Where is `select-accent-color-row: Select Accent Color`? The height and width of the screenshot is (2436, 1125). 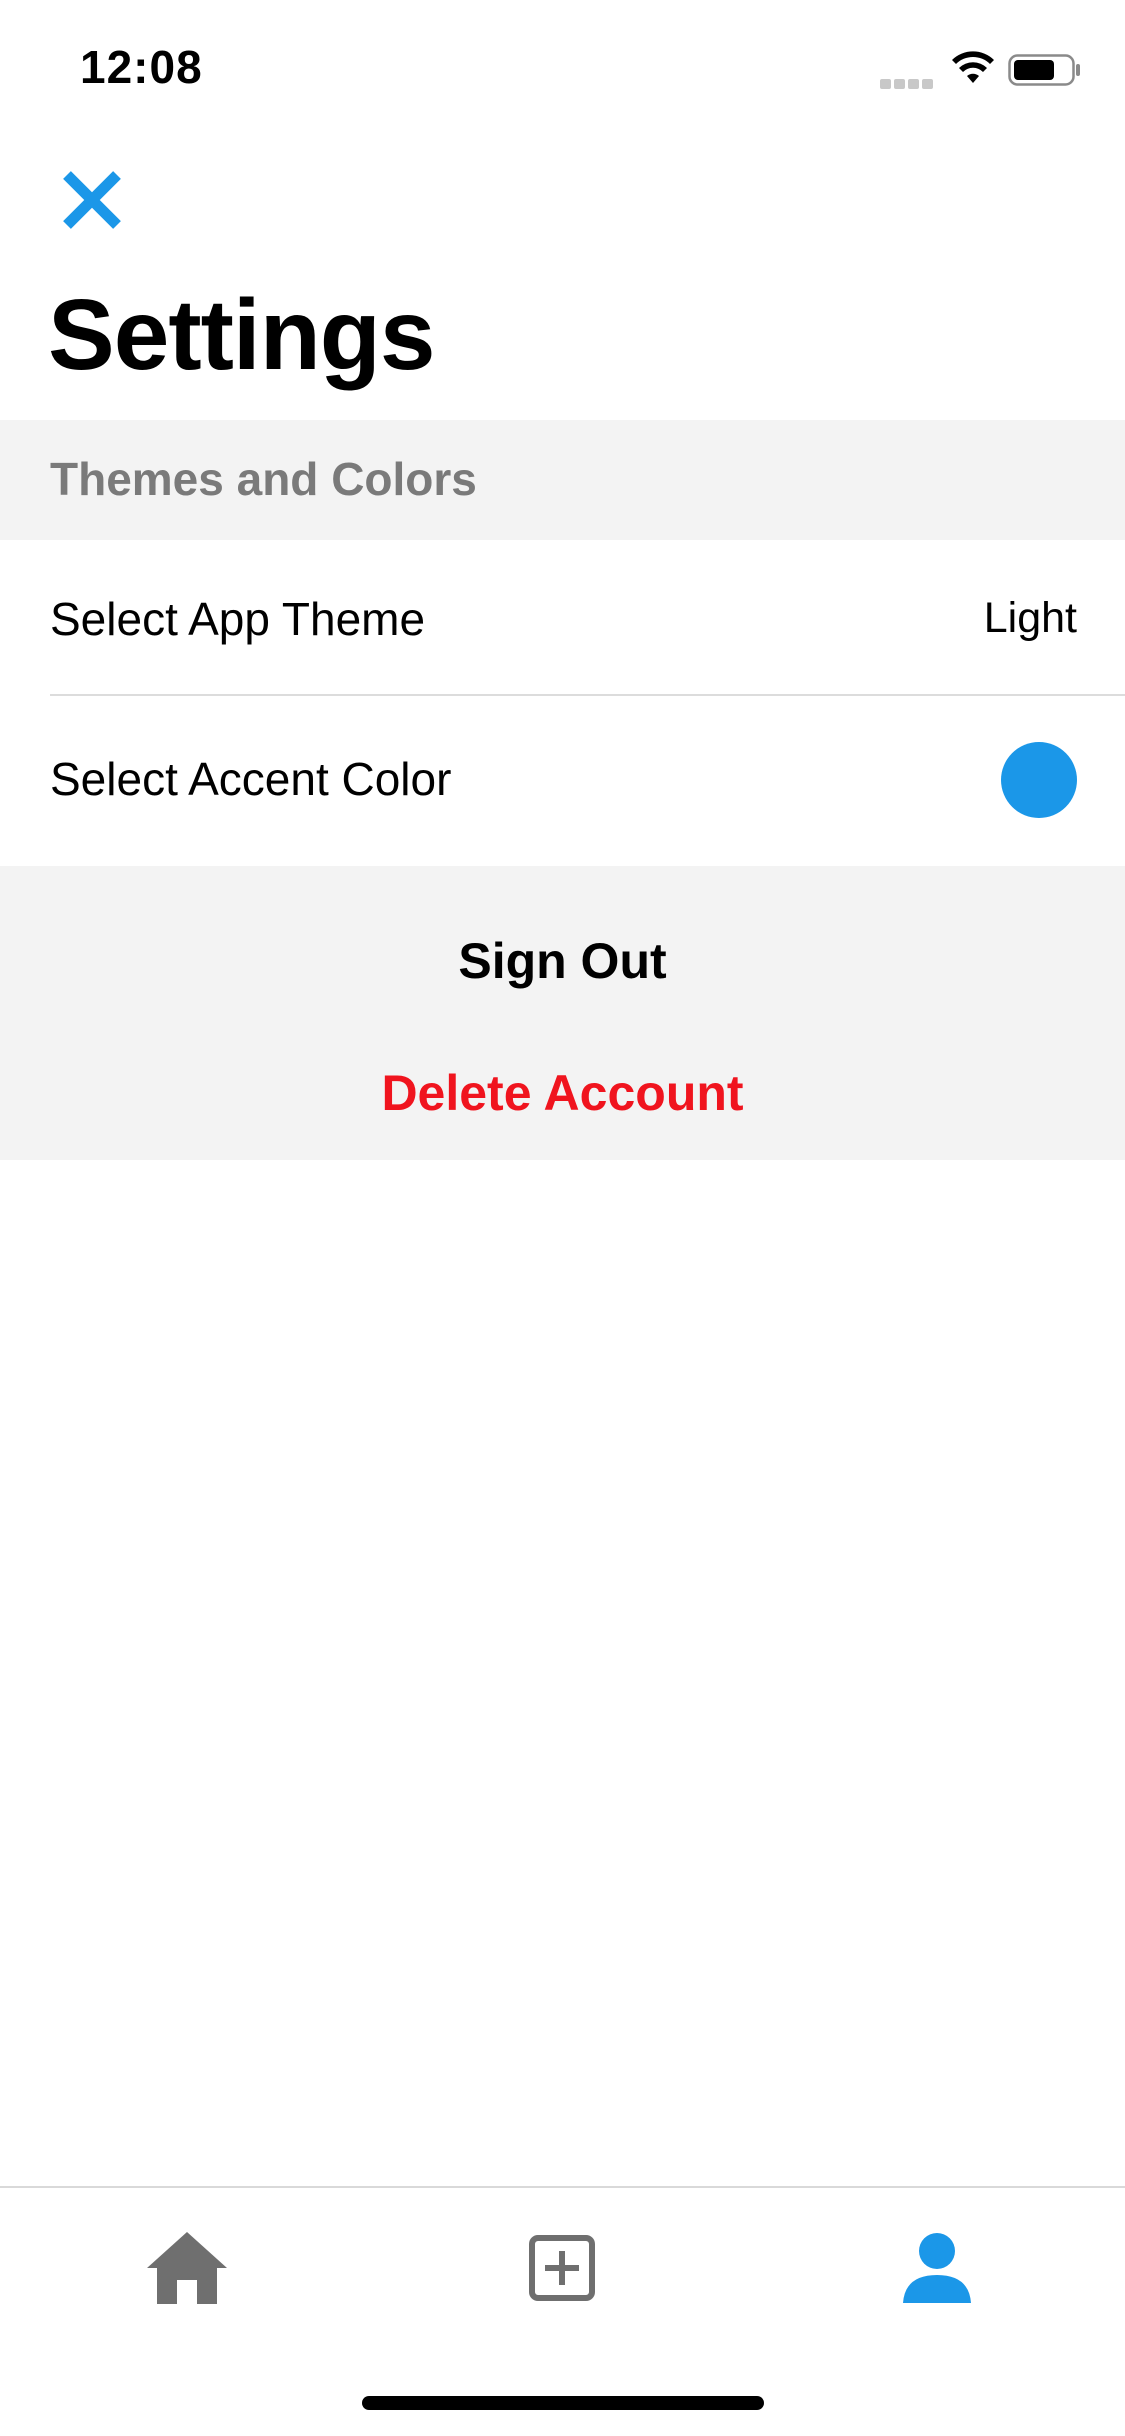 select-accent-color-row: Select Accent Color is located at coordinates (562, 781).